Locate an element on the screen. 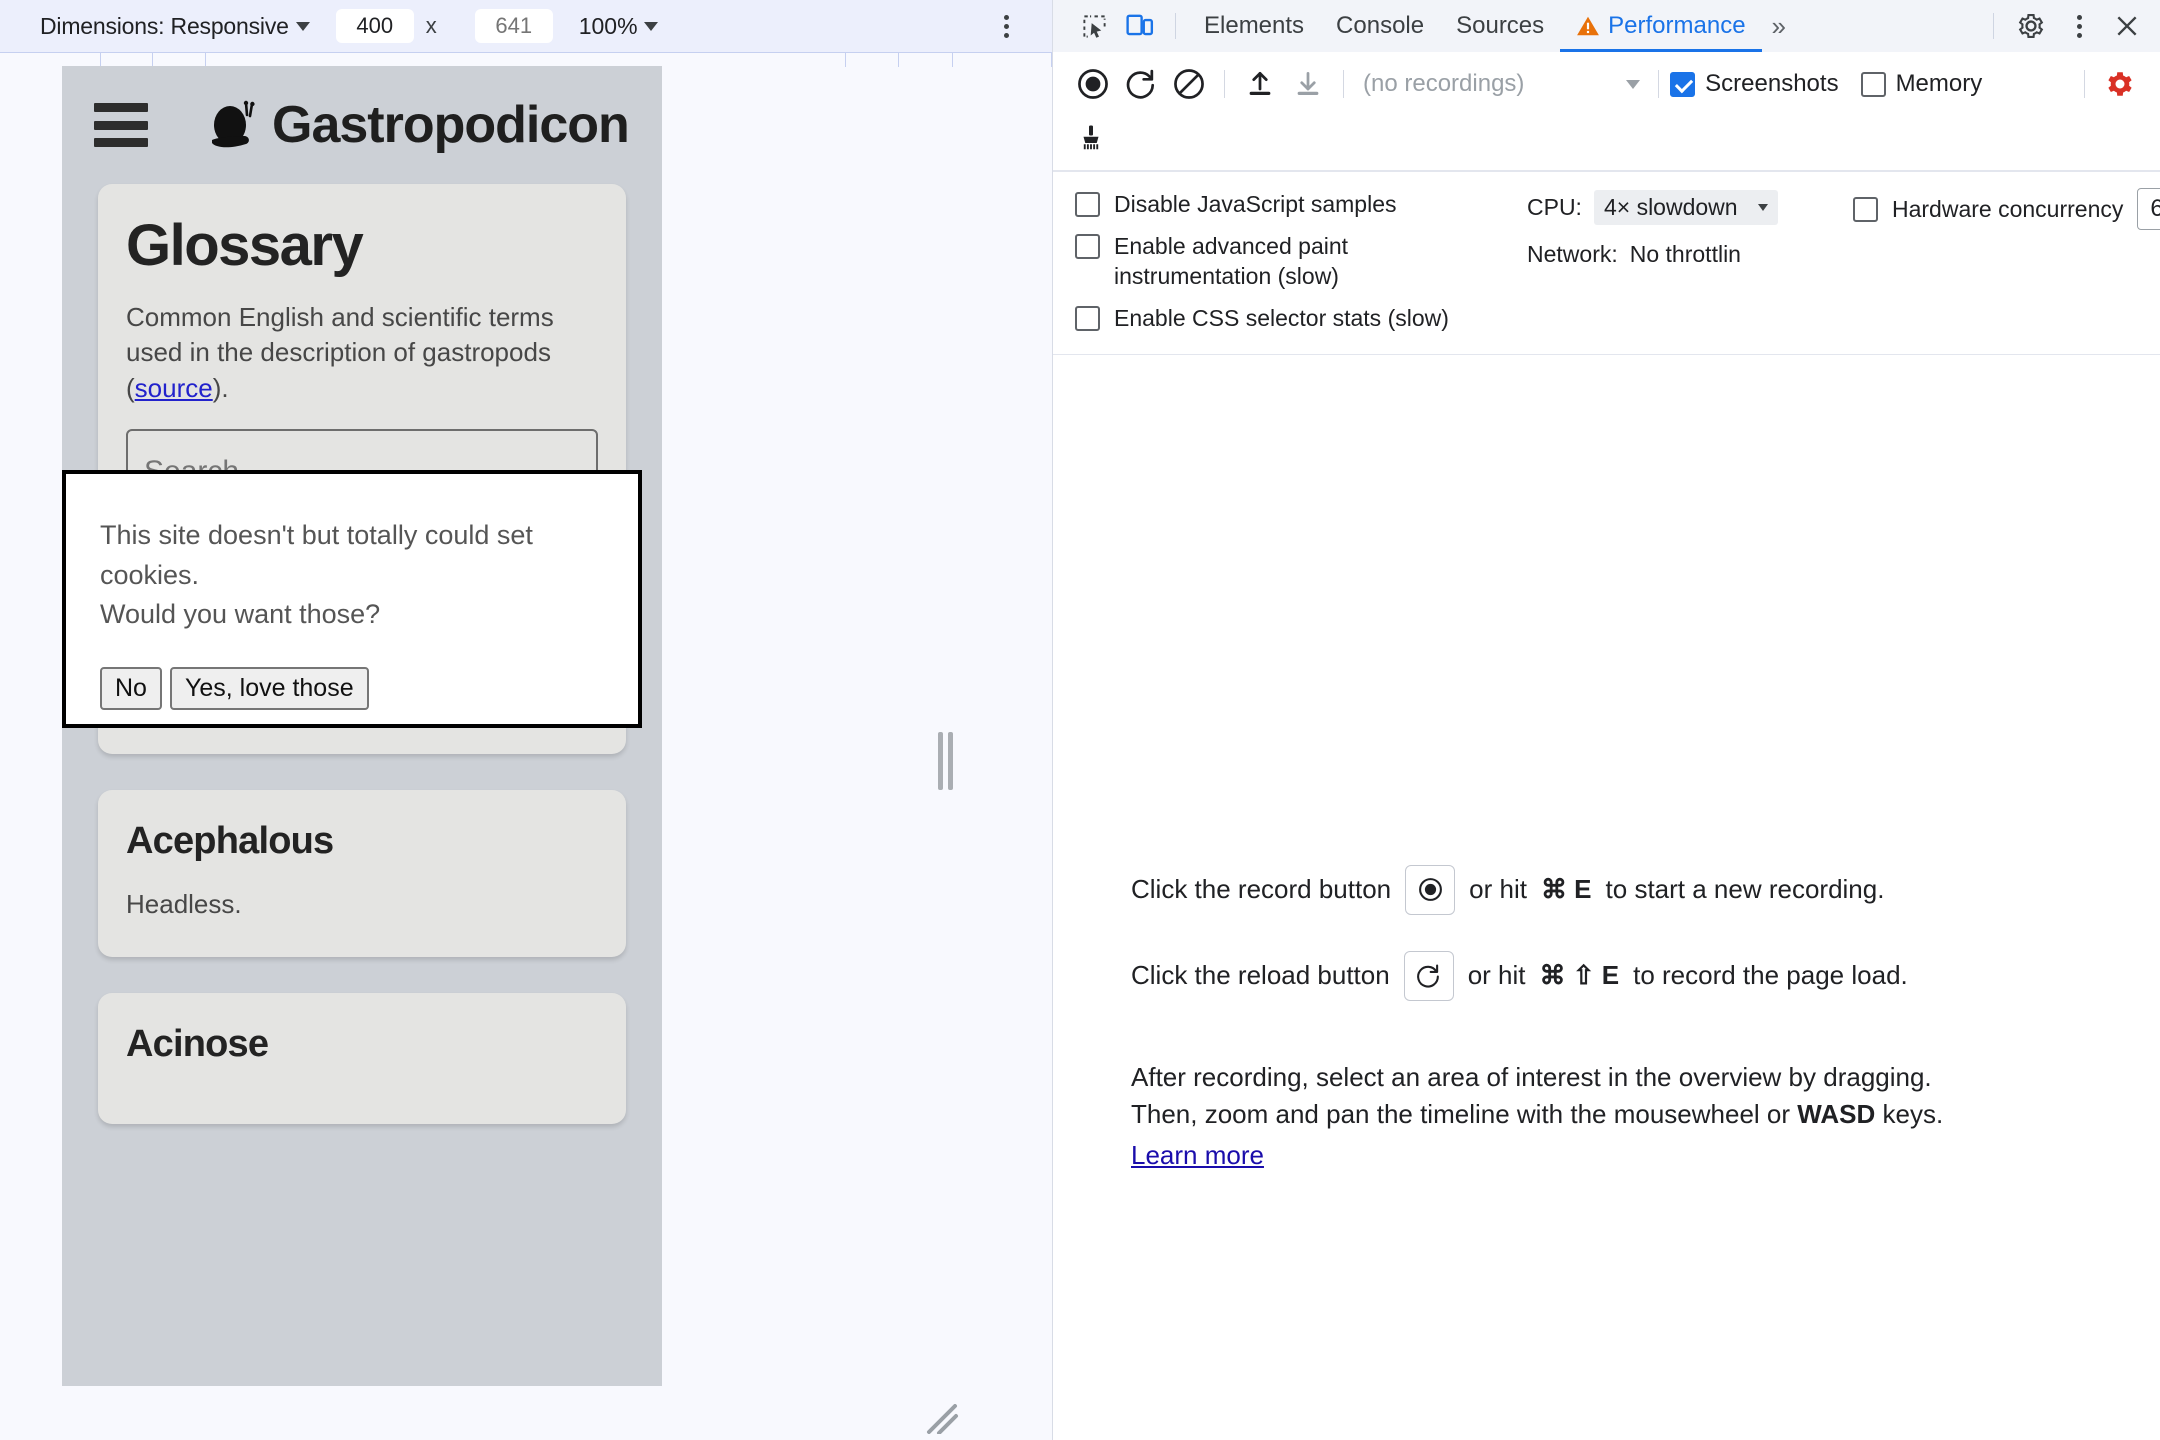 Image resolution: width=2160 pixels, height=1440 pixels. memory-label: Memory is located at coordinates (1939, 83).